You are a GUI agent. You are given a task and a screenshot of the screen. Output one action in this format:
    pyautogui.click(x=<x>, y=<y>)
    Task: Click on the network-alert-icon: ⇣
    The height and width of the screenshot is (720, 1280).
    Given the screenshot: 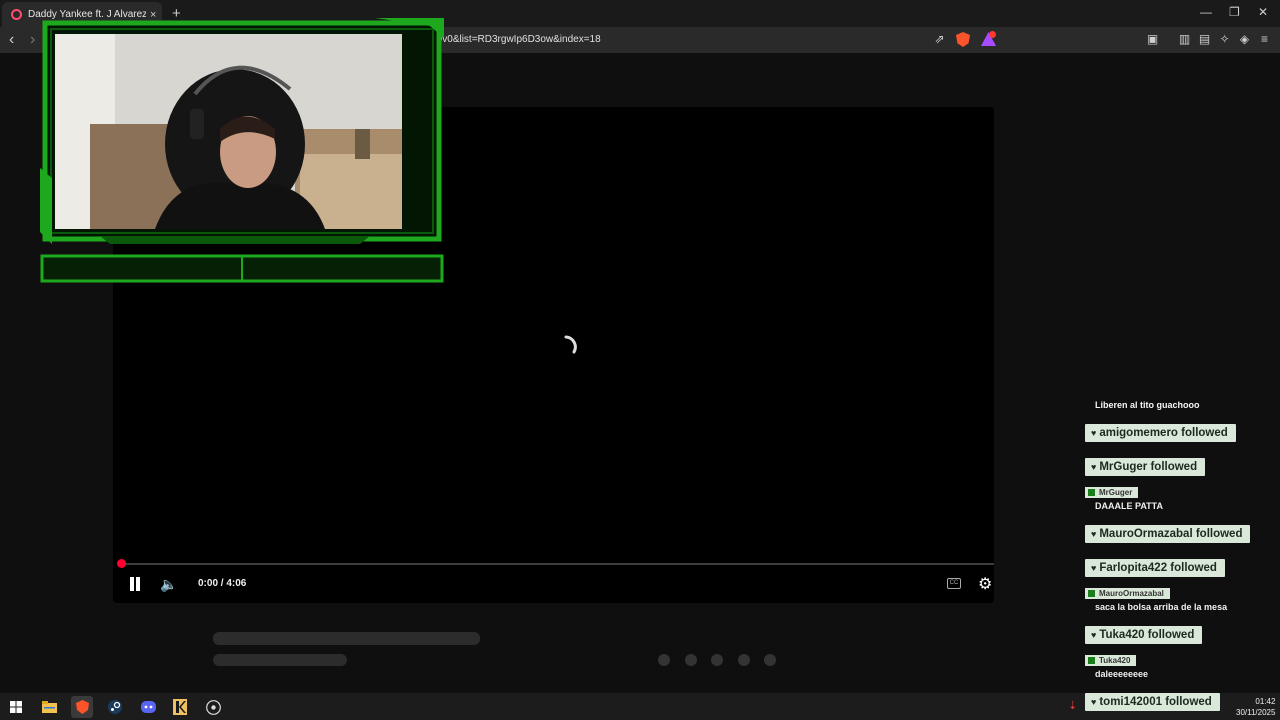 What is the action you would take?
    pyautogui.click(x=1072, y=705)
    